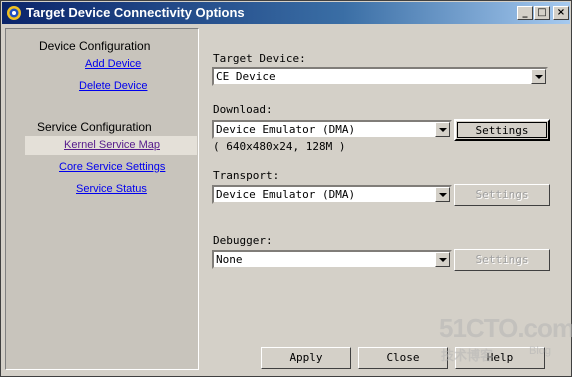 This screenshot has width=572, height=377. Describe the element at coordinates (306, 358) in the screenshot. I see `apply-button: Apply` at that location.